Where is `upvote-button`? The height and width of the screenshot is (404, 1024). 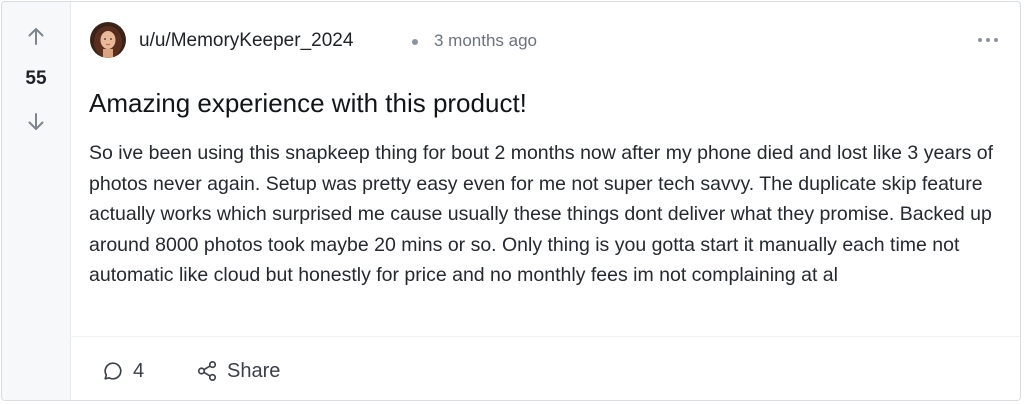
upvote-button is located at coordinates (36, 36).